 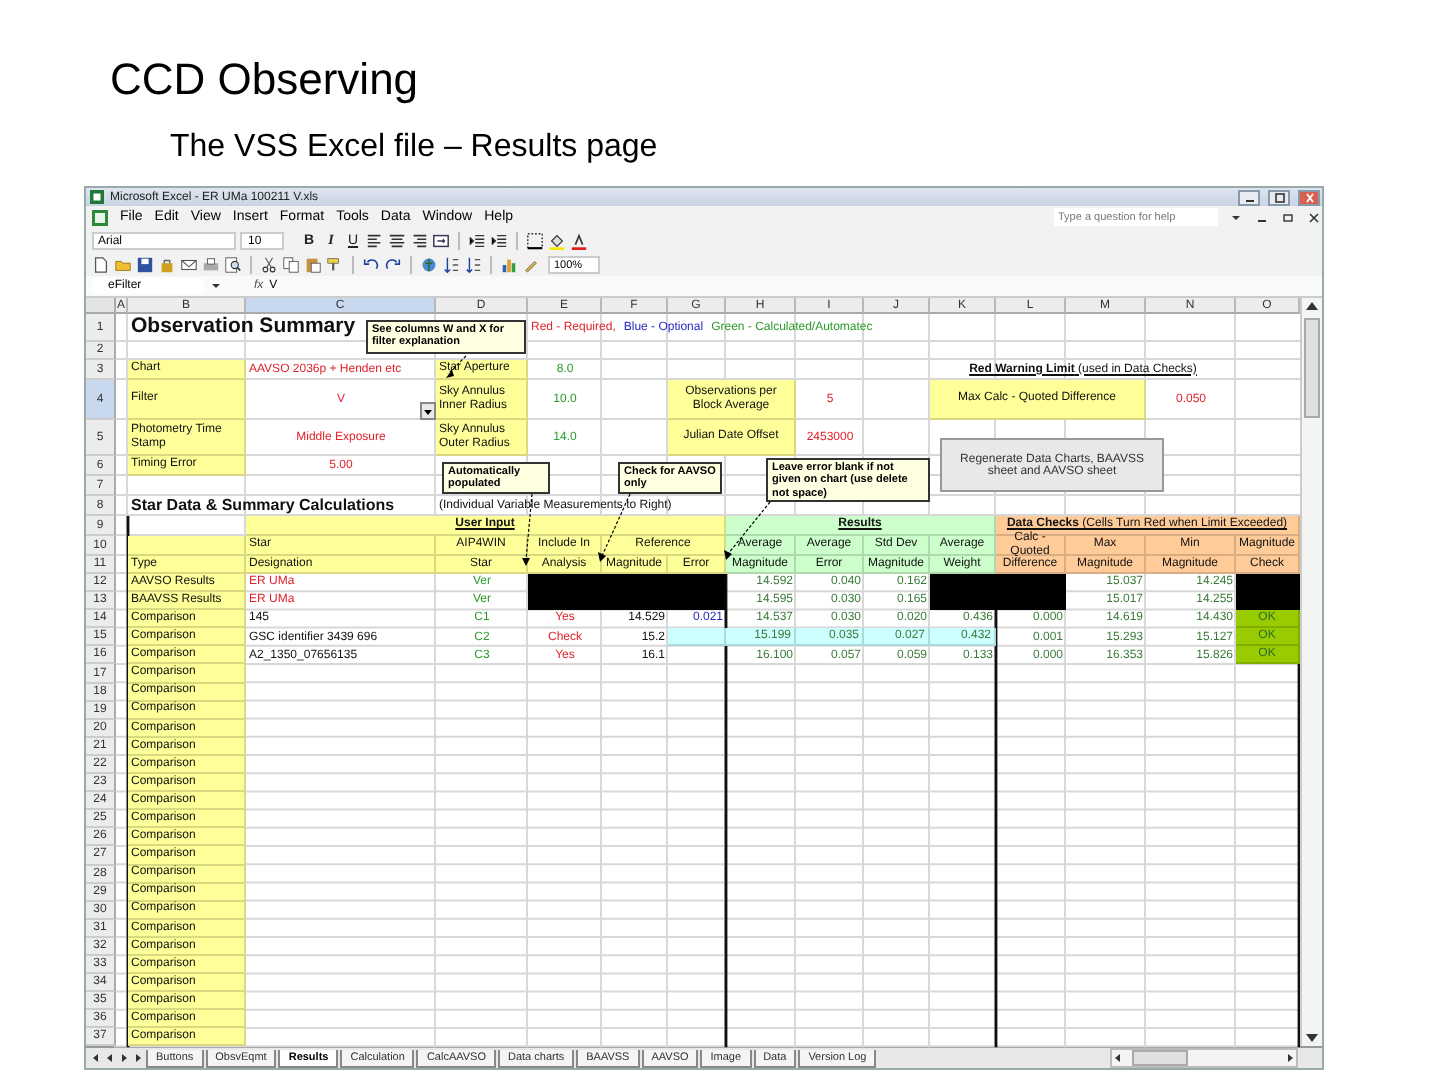 What do you see at coordinates (1290, 1058) in the screenshot?
I see `scroll-right-icon` at bounding box center [1290, 1058].